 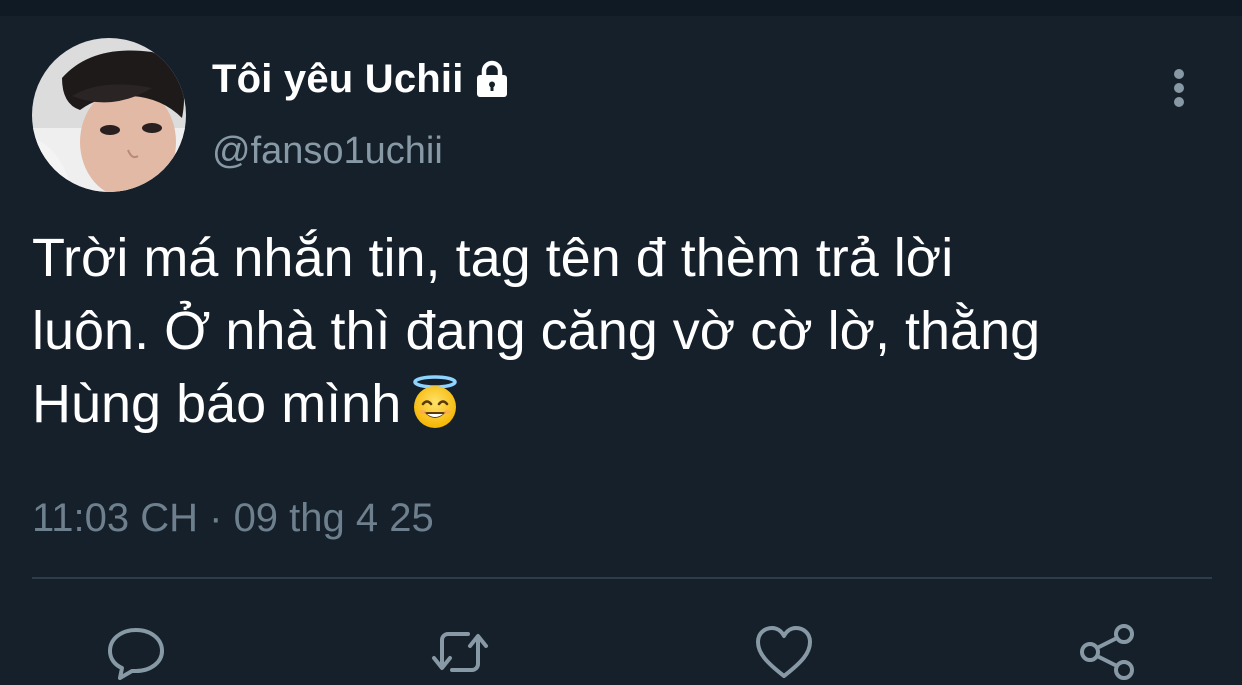 I want to click on like-button, so click(x=784, y=652).